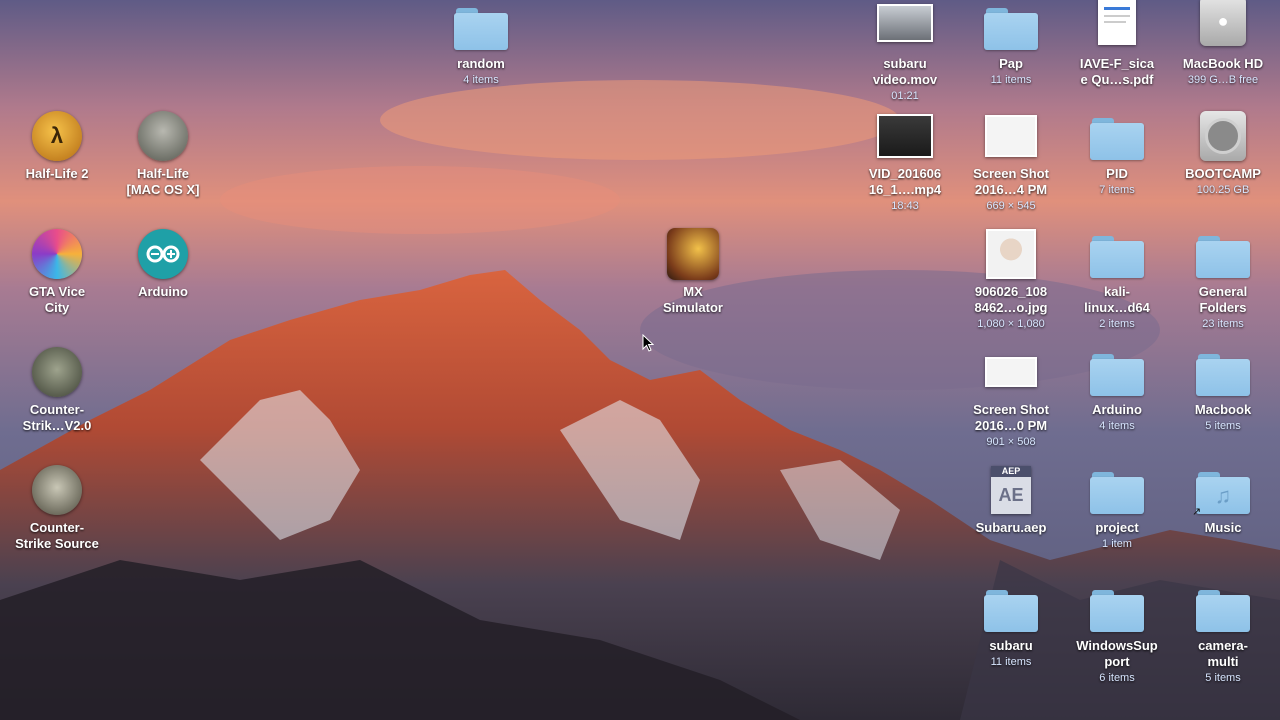 The width and height of the screenshot is (1280, 720). I want to click on icon-label: Music, so click(1223, 527).